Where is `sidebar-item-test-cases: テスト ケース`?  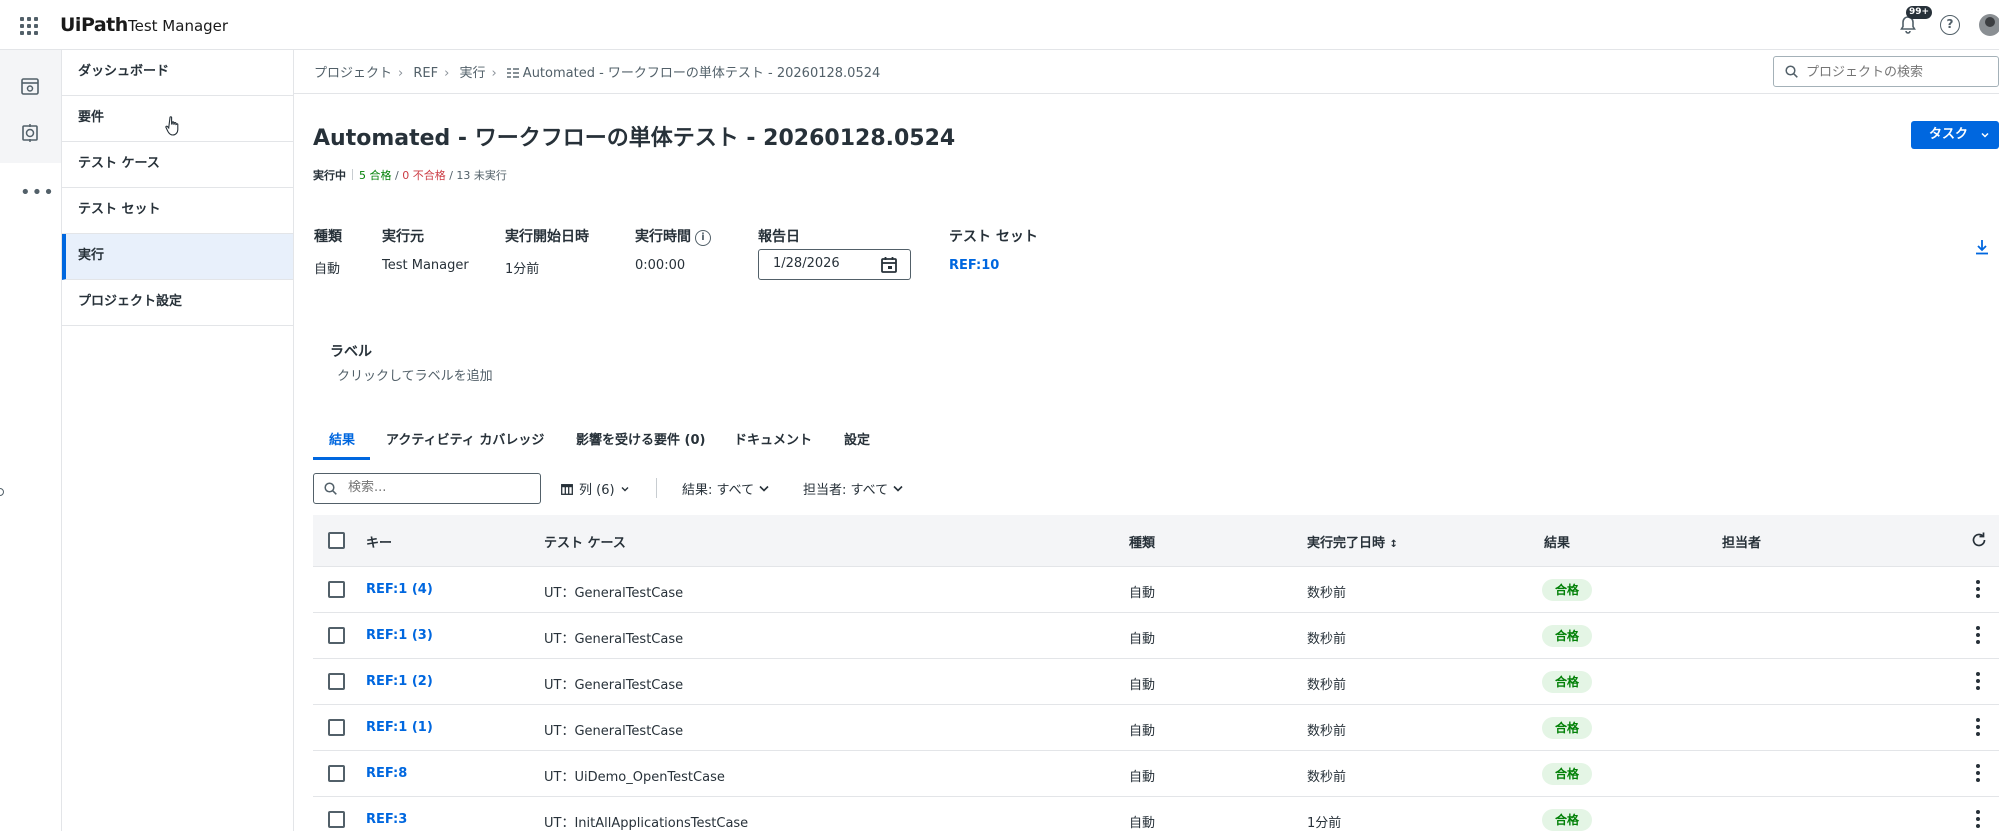
sidebar-item-test-cases: テスト ケース is located at coordinates (177, 165).